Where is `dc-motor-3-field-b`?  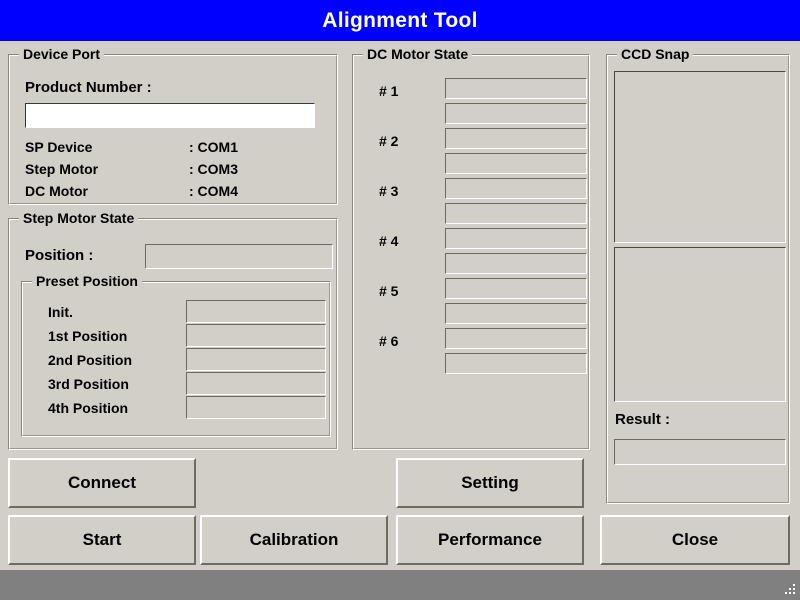 dc-motor-3-field-b is located at coordinates (516, 213).